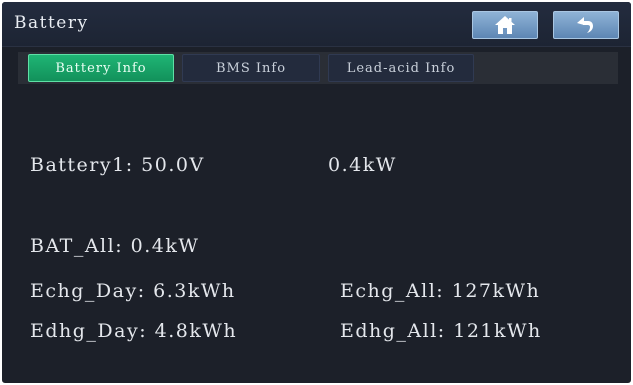 The width and height of the screenshot is (633, 385). I want to click on bat-all-power: BAT_All: 0.4kW, so click(115, 246).